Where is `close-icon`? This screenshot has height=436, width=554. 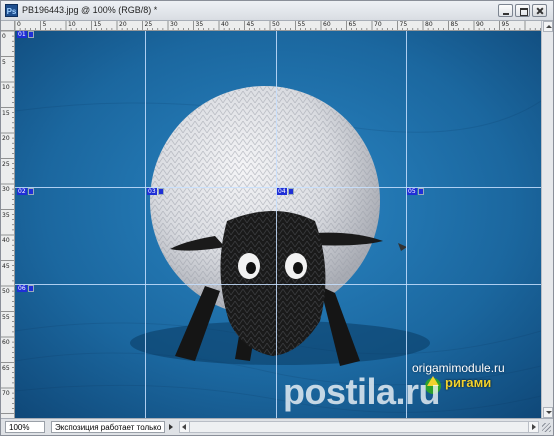 close-icon is located at coordinates (539, 10).